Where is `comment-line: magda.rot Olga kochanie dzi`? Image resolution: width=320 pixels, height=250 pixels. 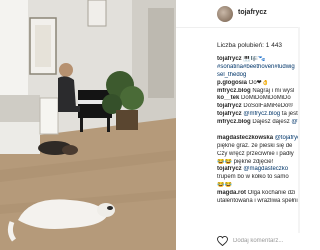 comment-line: magda.rot Olga kochanie dzi is located at coordinates (258, 194).